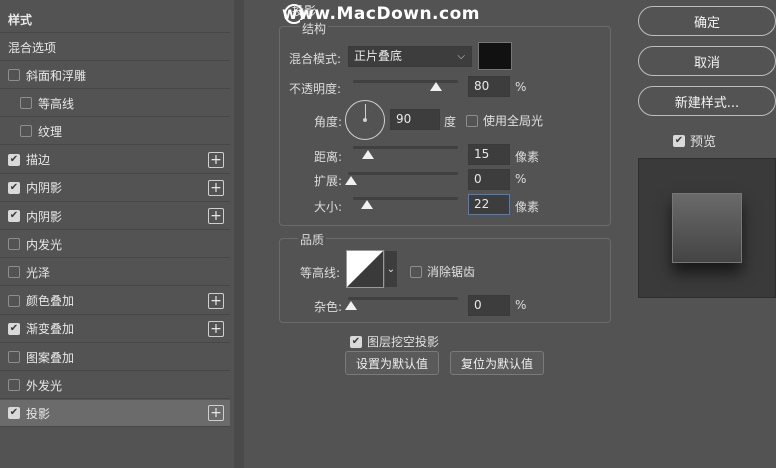 The width and height of the screenshot is (776, 468). What do you see at coordinates (115, 160) in the screenshot?
I see `style-item: 描边 +` at bounding box center [115, 160].